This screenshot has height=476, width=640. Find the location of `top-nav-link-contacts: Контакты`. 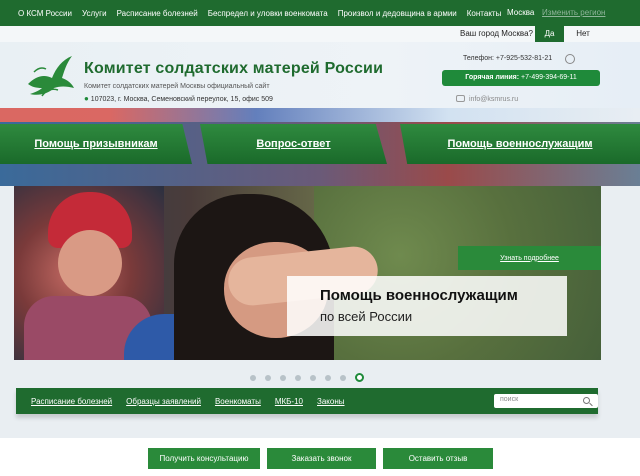

top-nav-link-contacts: Контакты is located at coordinates (484, 13).